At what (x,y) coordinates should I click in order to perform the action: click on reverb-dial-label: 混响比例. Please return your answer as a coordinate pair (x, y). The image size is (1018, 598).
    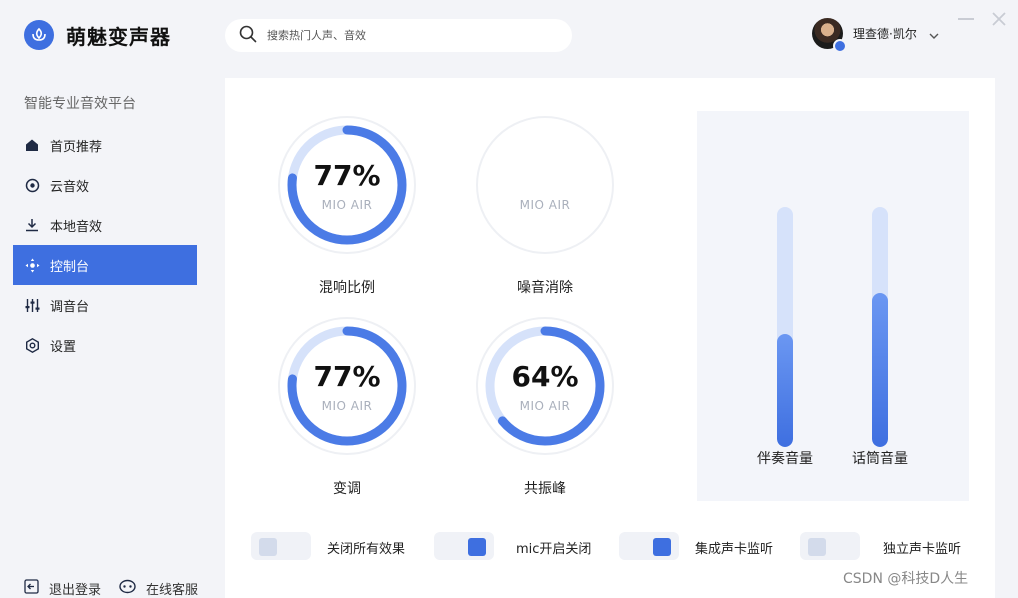
    Looking at the image, I should click on (347, 288).